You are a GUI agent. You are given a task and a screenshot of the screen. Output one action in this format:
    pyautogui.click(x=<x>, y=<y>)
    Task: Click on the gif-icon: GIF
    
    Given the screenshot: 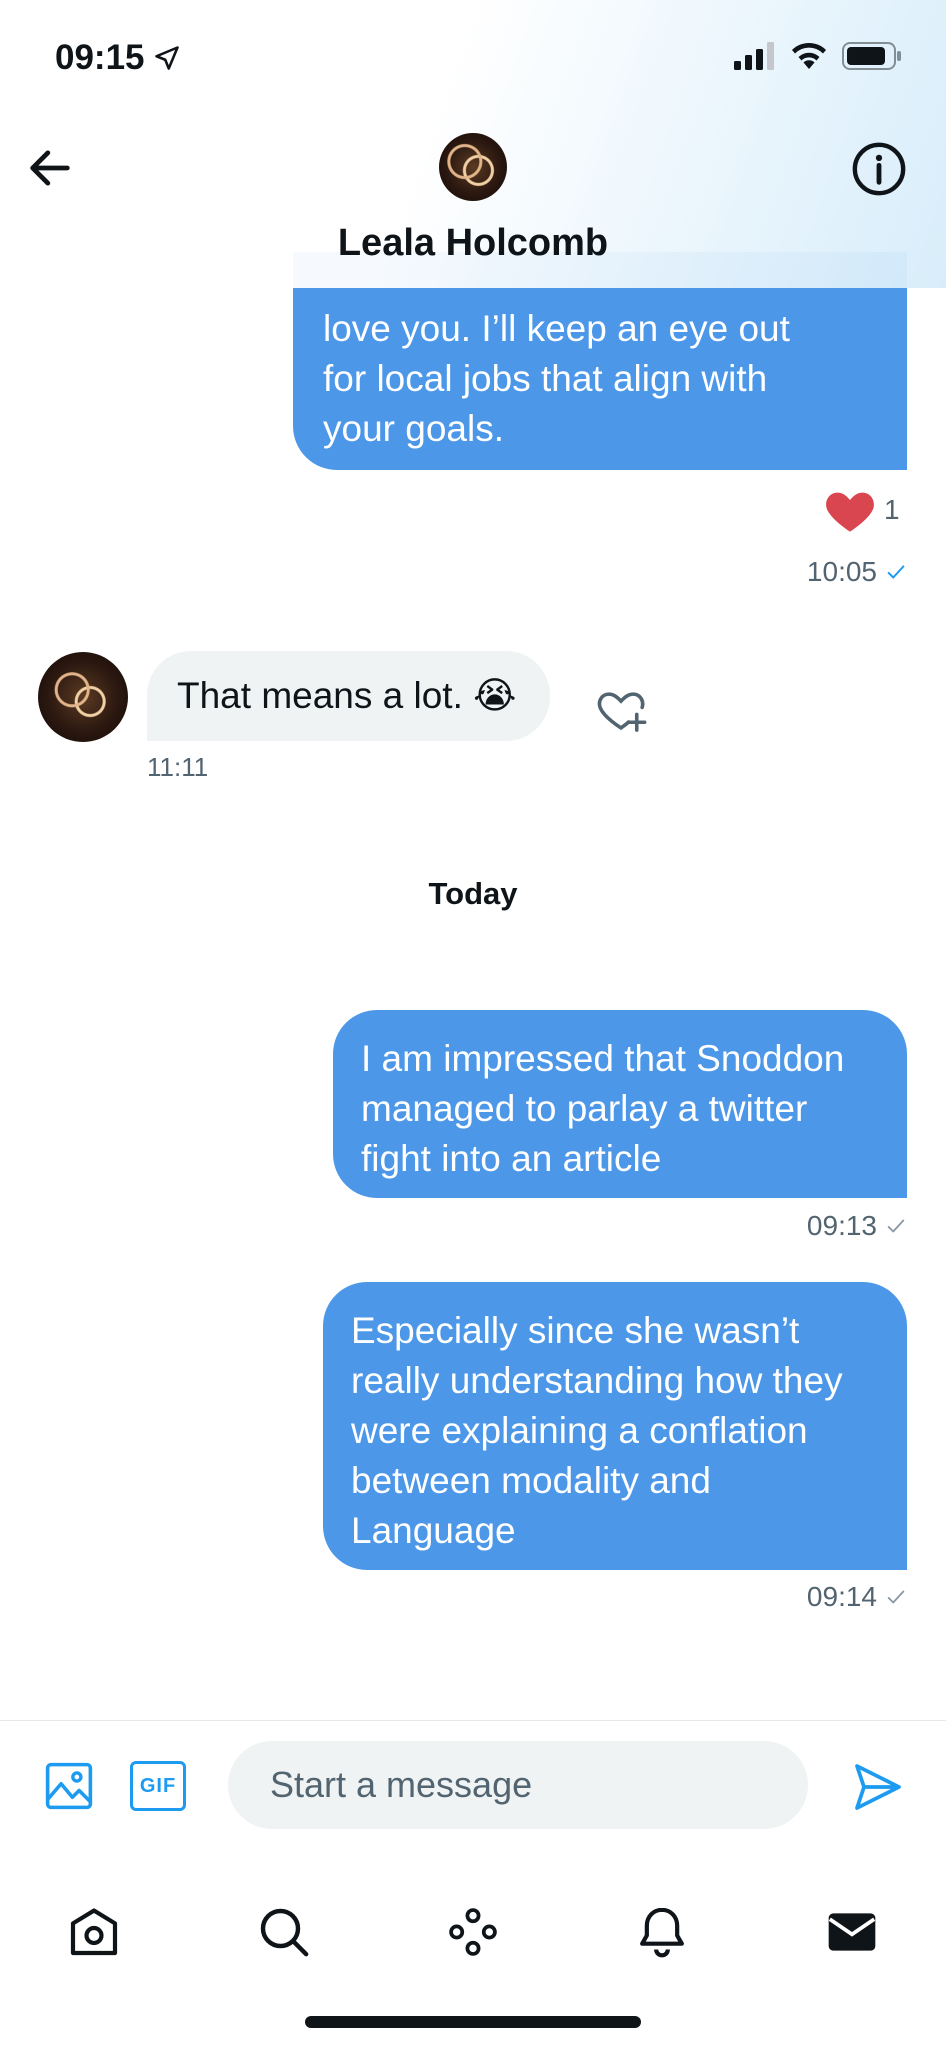 What is the action you would take?
    pyautogui.click(x=158, y=1786)
    